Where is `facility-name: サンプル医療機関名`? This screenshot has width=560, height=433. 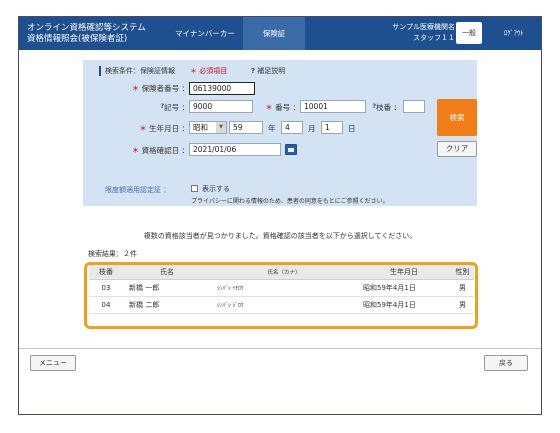
facility-name: サンプル医療機関名 is located at coordinates (423, 27).